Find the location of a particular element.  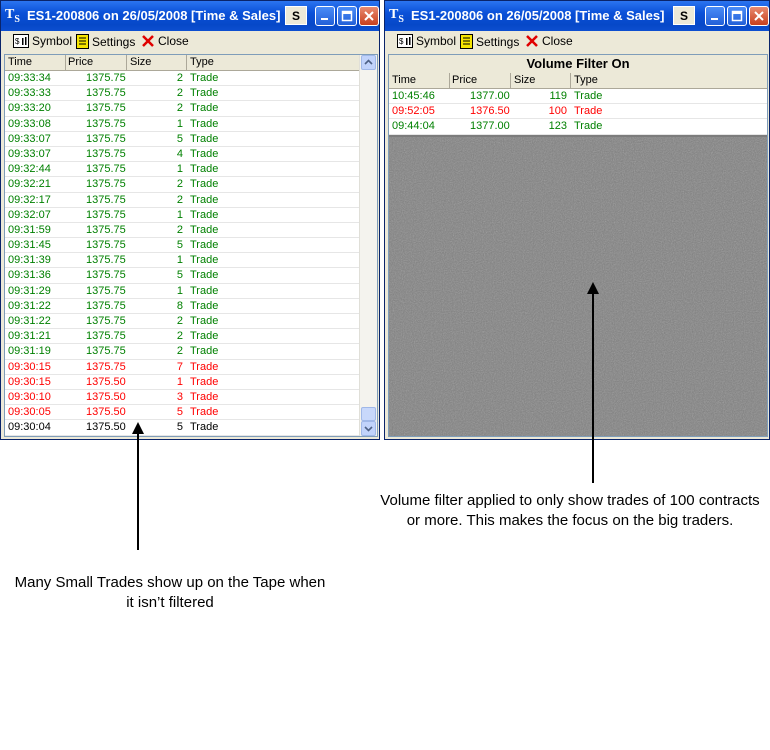

trade-size: 8 is located at coordinates (179, 305).